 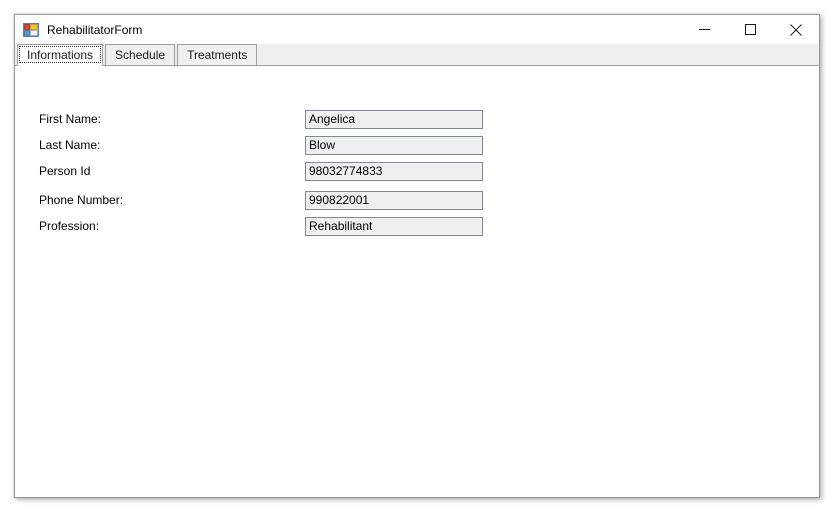 I want to click on person-id-input: 98032774833, so click(x=394, y=171).